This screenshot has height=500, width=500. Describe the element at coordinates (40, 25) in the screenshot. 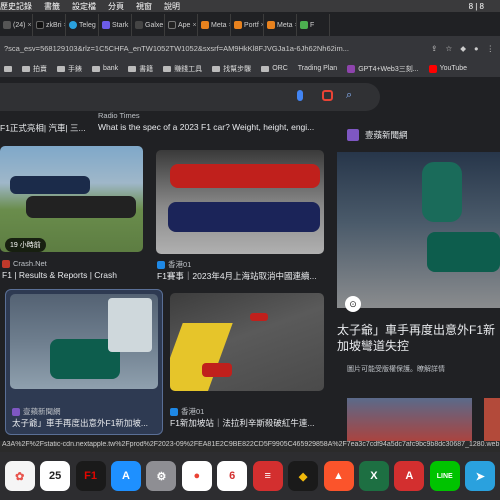

I see `zkbridge-icon` at that location.